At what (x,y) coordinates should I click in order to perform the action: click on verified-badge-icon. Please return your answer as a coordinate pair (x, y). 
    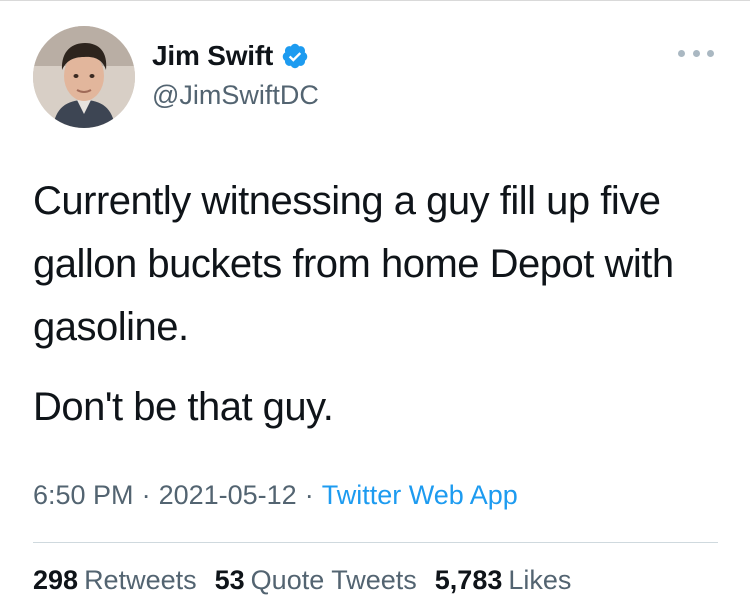
    Looking at the image, I should click on (295, 56).